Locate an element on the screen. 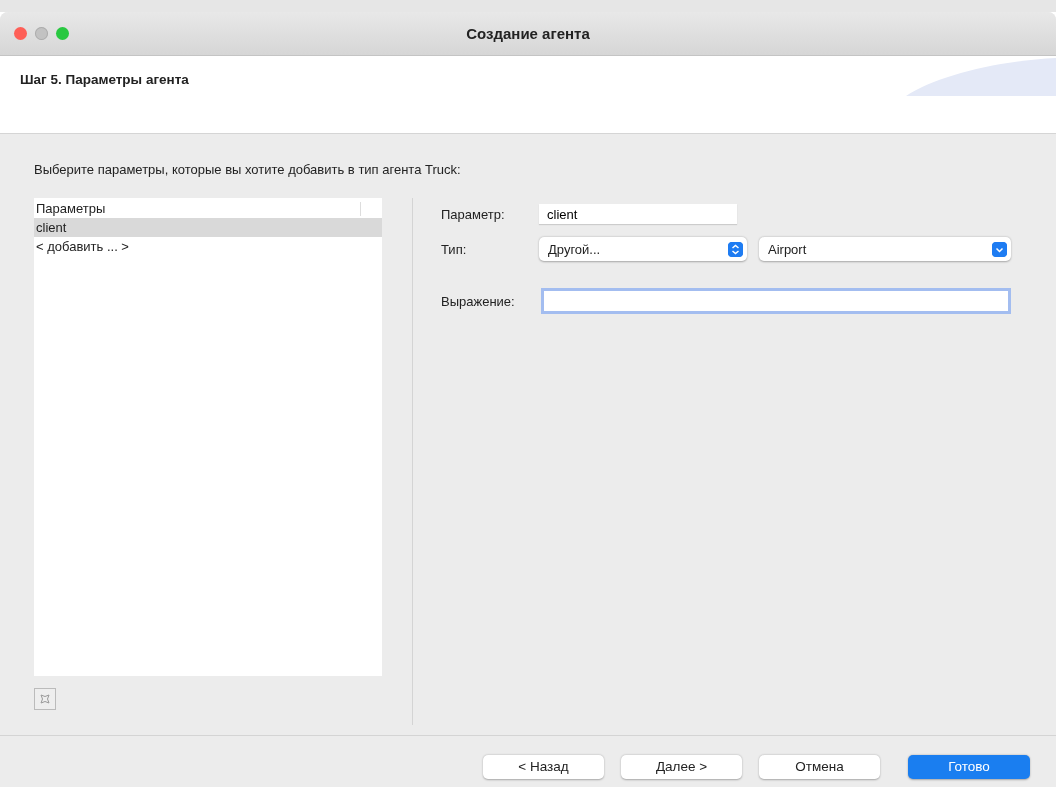  close-button is located at coordinates (20, 33).